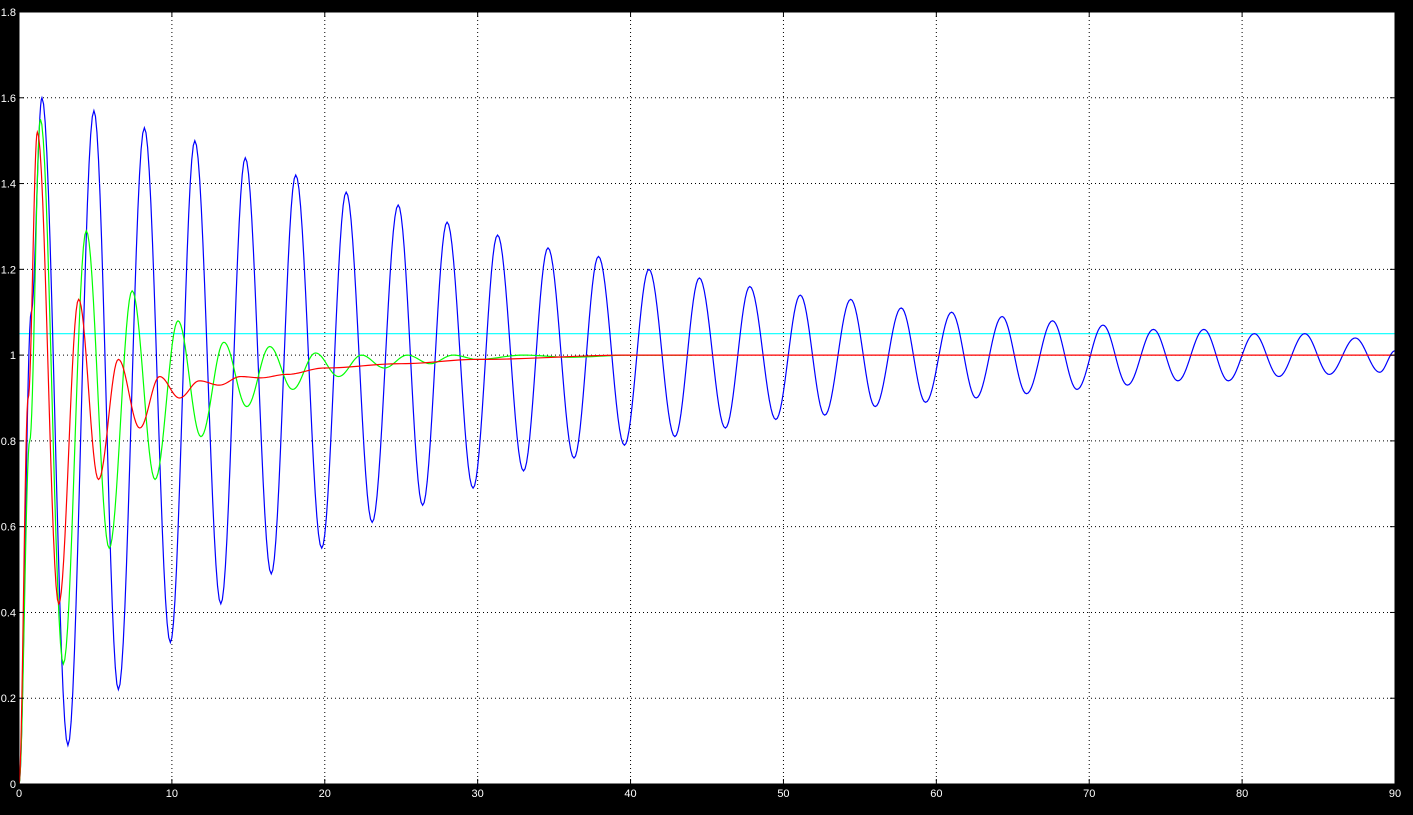  What do you see at coordinates (1089, 794) in the screenshot?
I see `x-tick-label: 70` at bounding box center [1089, 794].